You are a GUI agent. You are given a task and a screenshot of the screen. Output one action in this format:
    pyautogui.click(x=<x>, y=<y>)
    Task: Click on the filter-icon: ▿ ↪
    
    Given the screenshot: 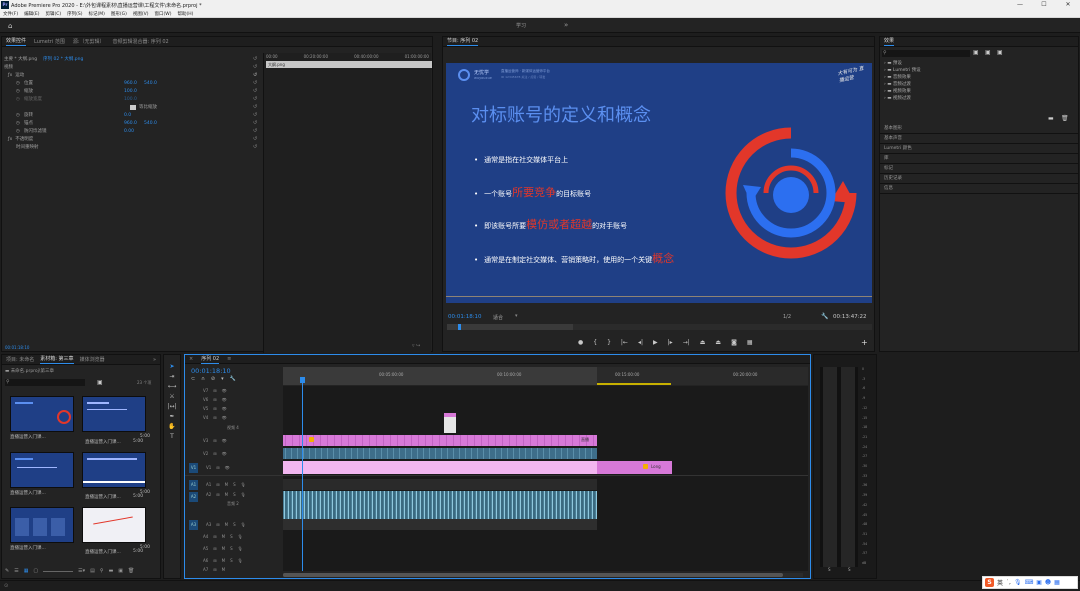 What is the action you would take?
    pyautogui.click(x=416, y=346)
    